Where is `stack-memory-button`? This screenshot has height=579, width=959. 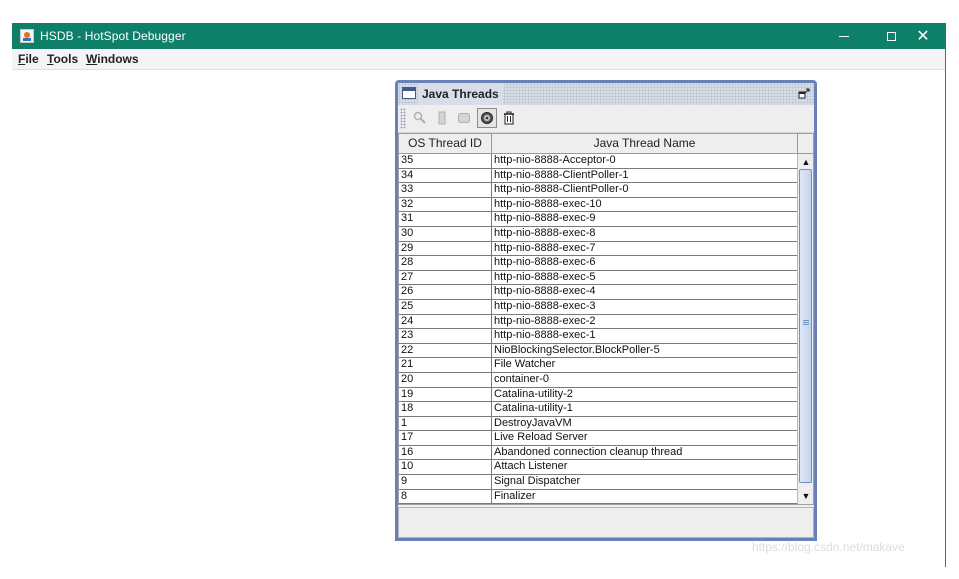
stack-memory-button is located at coordinates (442, 118).